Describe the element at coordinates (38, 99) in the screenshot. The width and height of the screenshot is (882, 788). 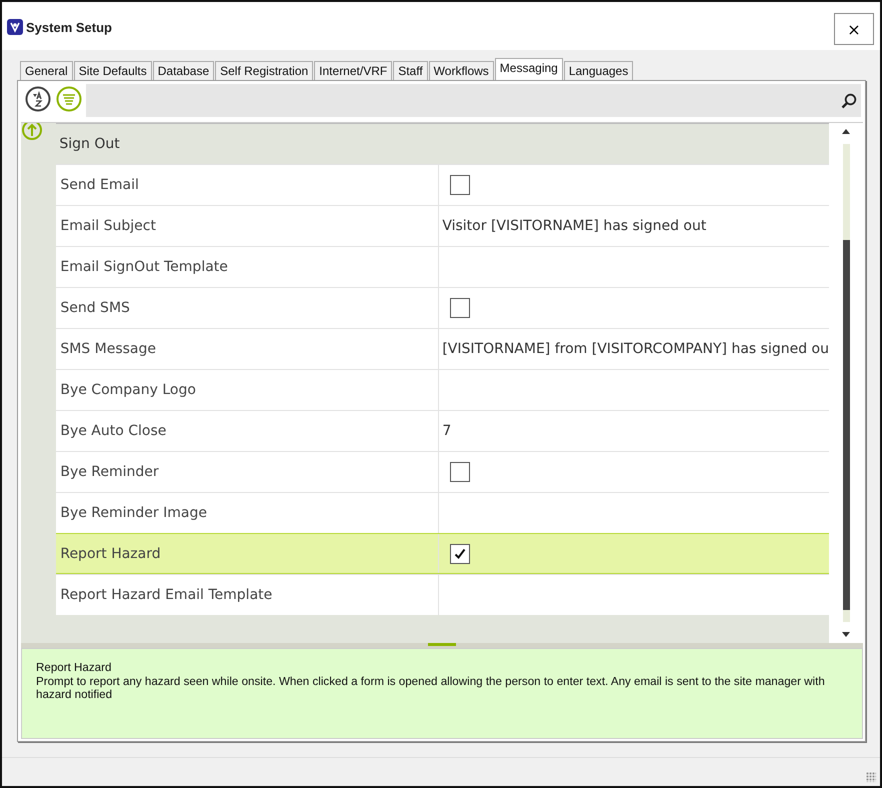
I see `sort-alphabetical-icon` at that location.